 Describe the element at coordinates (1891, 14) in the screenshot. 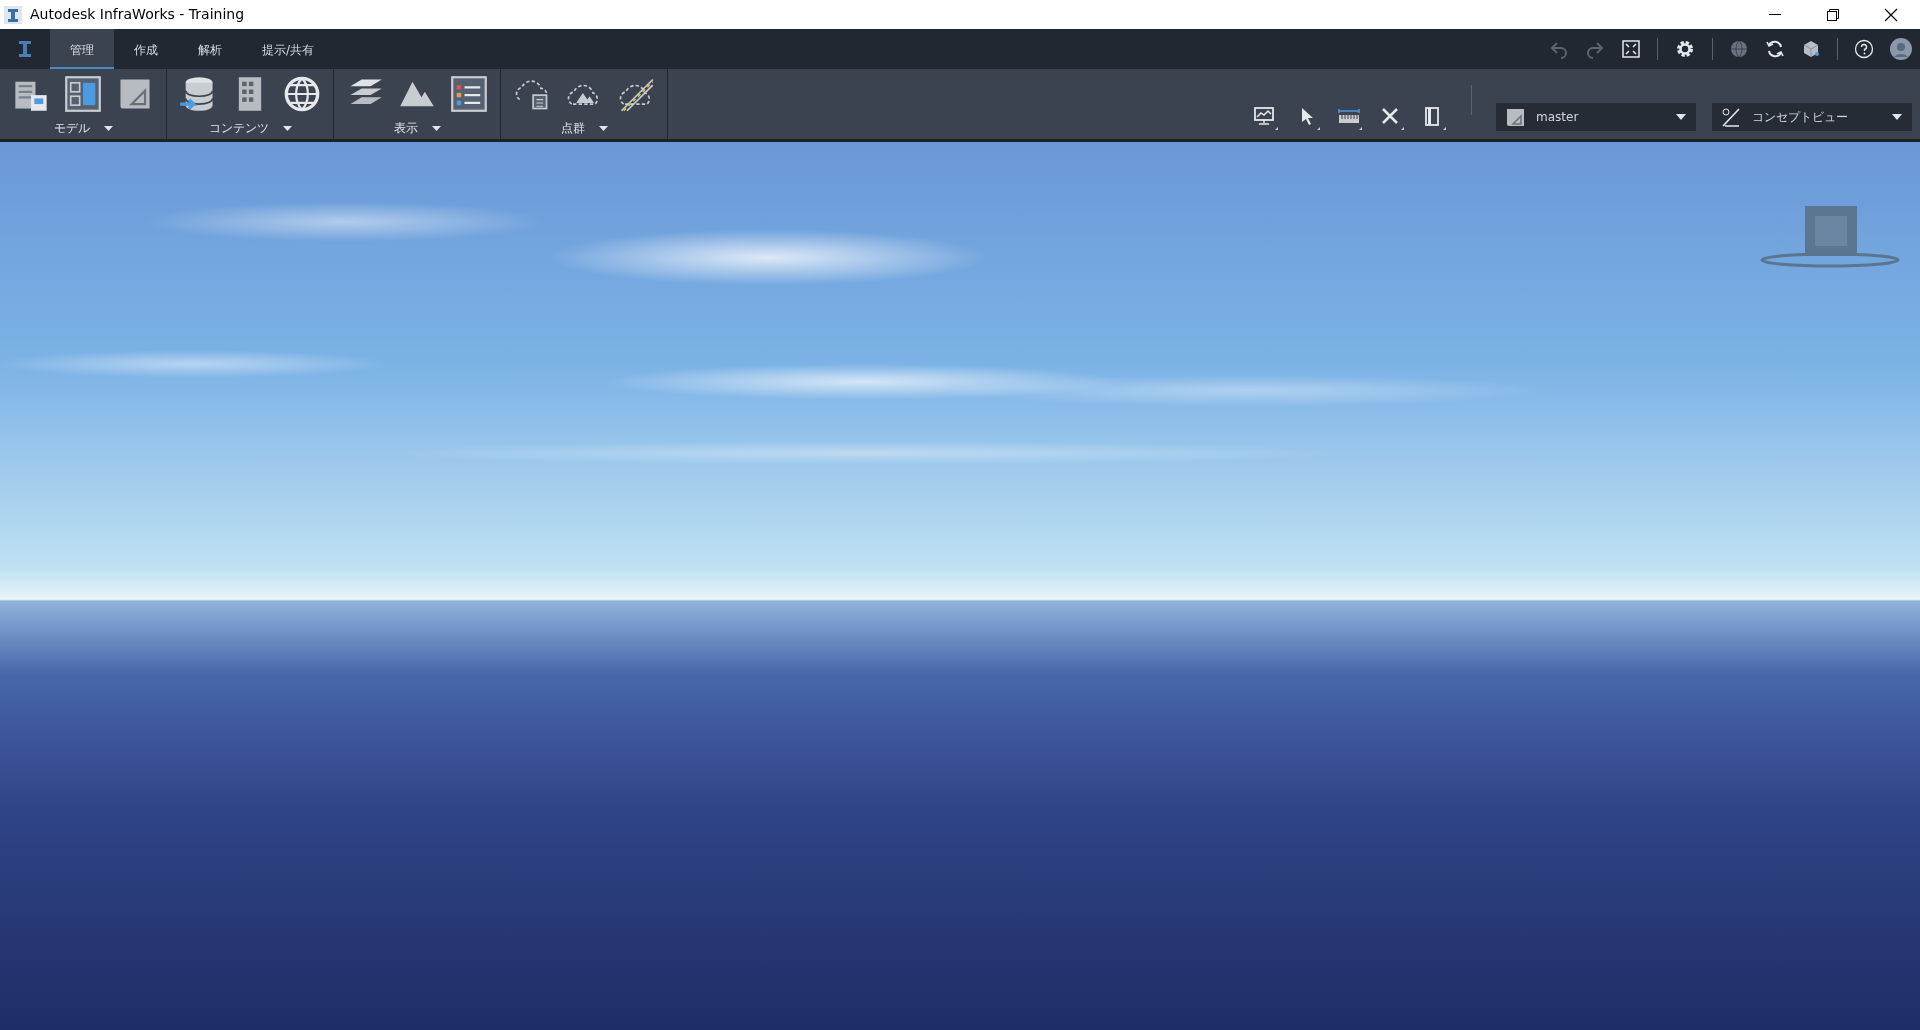

I see `close-icon` at that location.